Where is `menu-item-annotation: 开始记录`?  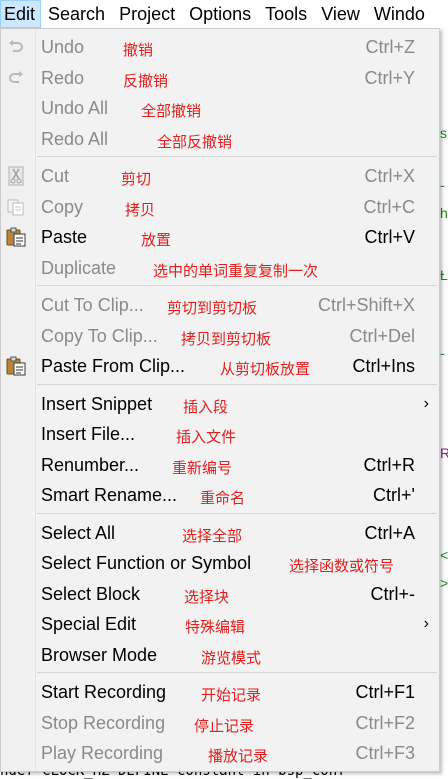 menu-item-annotation: 开始记录 is located at coordinates (231, 695).